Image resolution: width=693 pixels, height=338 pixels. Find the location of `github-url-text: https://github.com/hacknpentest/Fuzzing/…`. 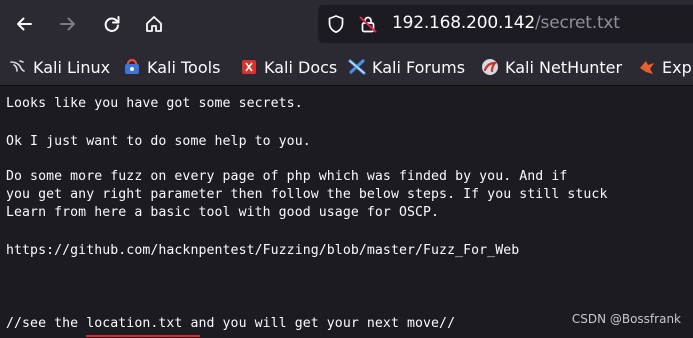

github-url-text: https://github.com/hacknpentest/Fuzzing/… is located at coordinates (263, 250).